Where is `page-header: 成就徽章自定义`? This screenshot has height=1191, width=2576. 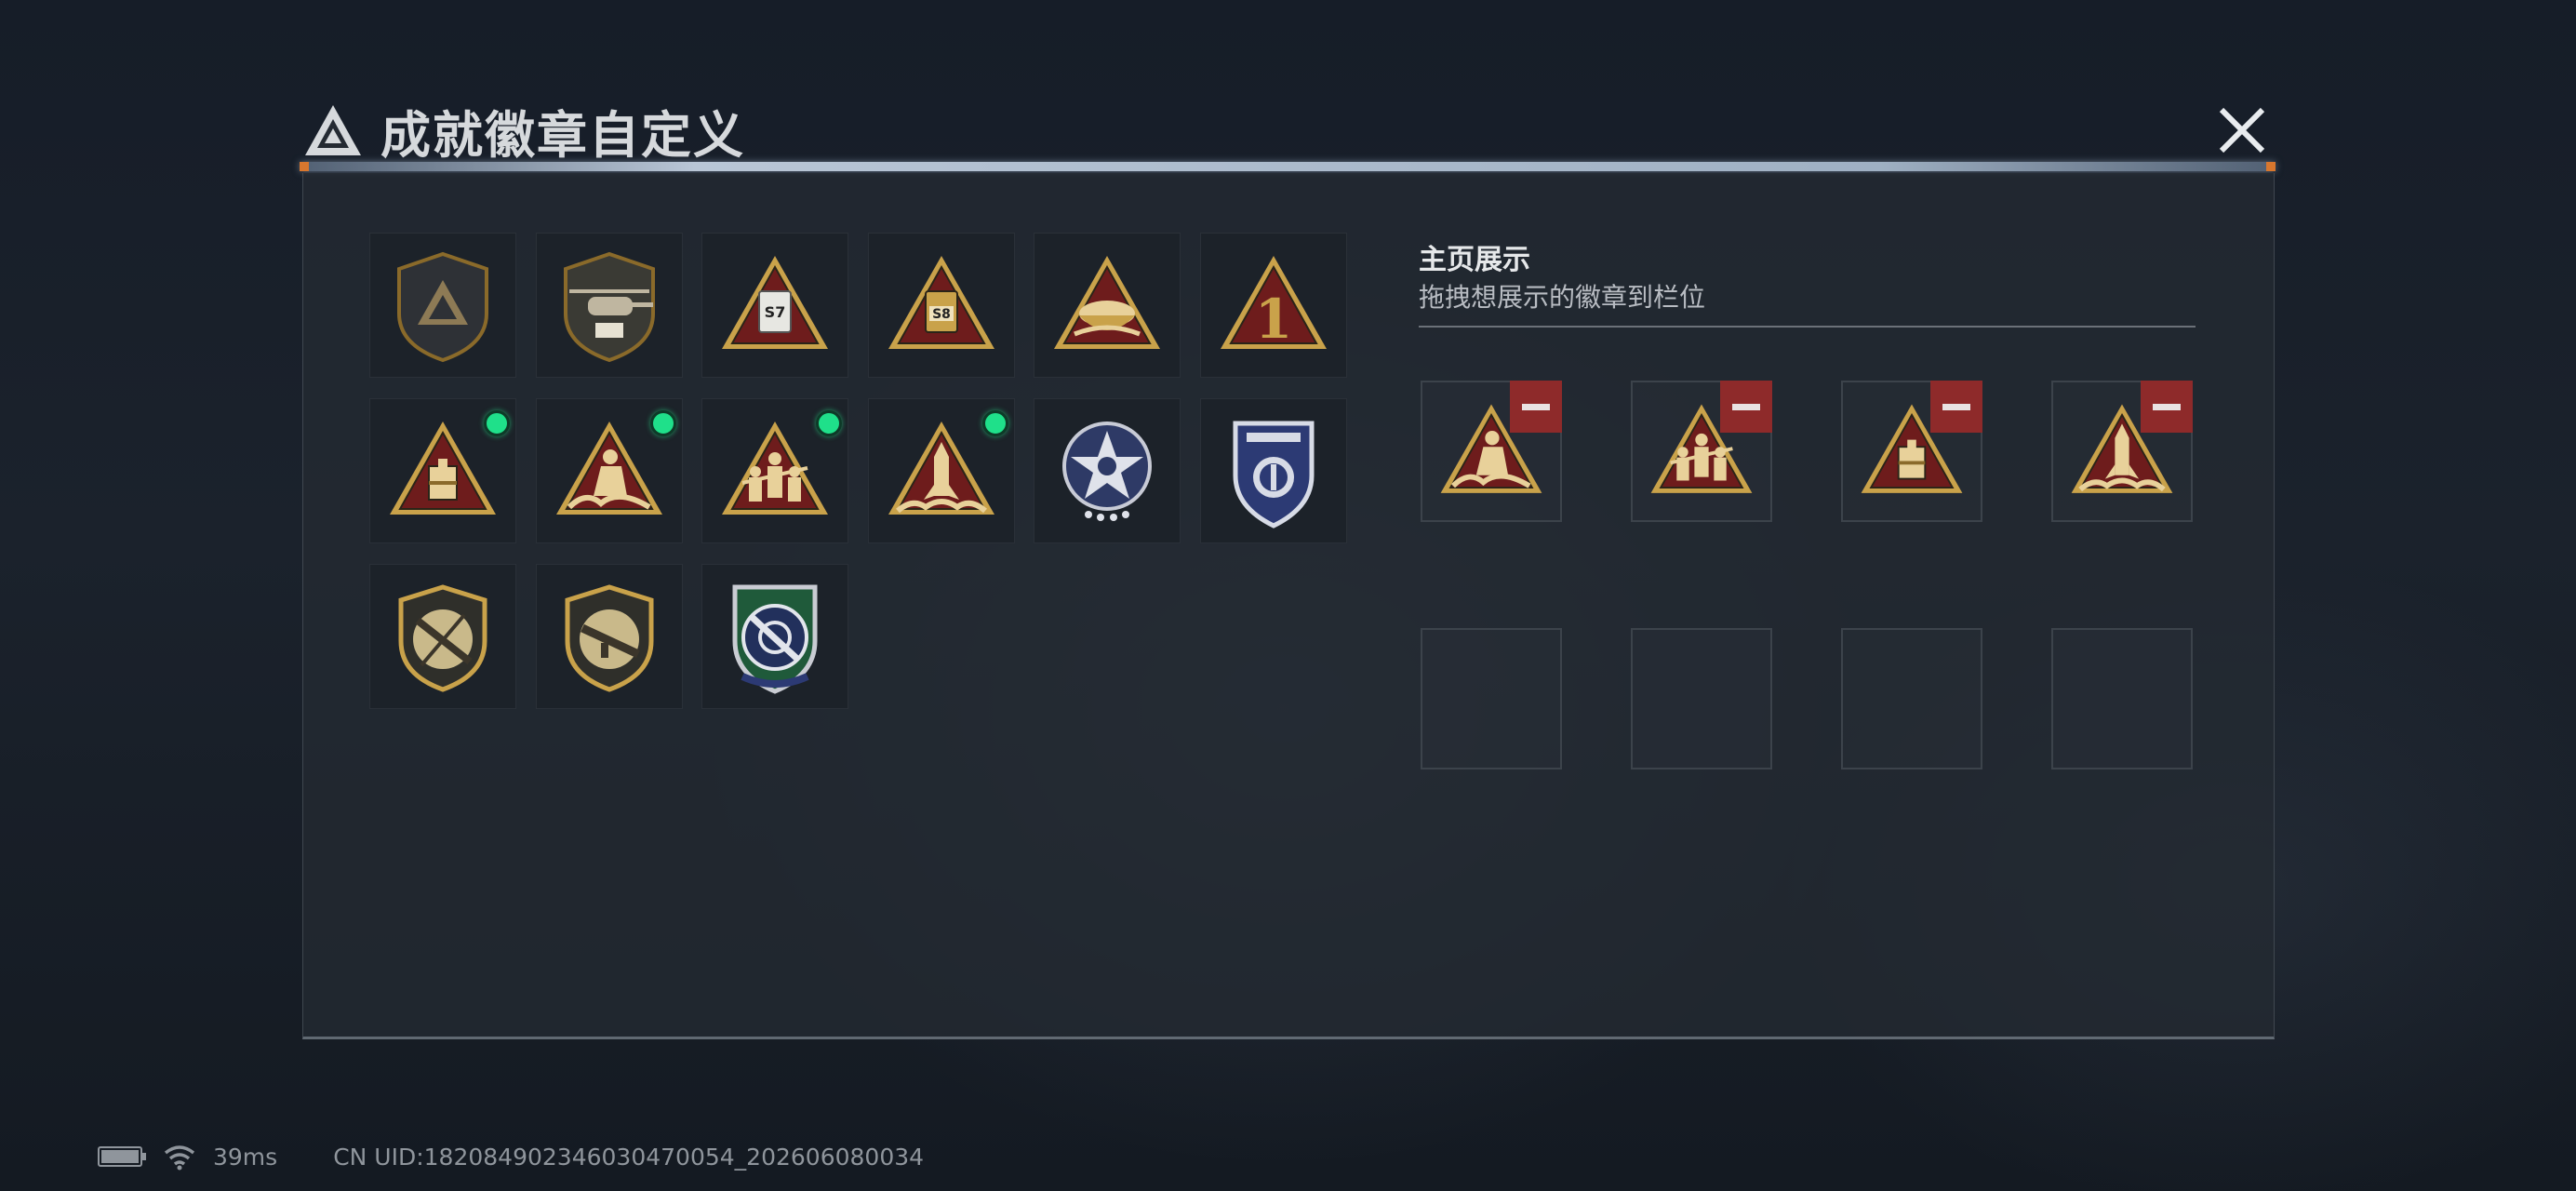
page-header: 成就徽章自定义 is located at coordinates (523, 130).